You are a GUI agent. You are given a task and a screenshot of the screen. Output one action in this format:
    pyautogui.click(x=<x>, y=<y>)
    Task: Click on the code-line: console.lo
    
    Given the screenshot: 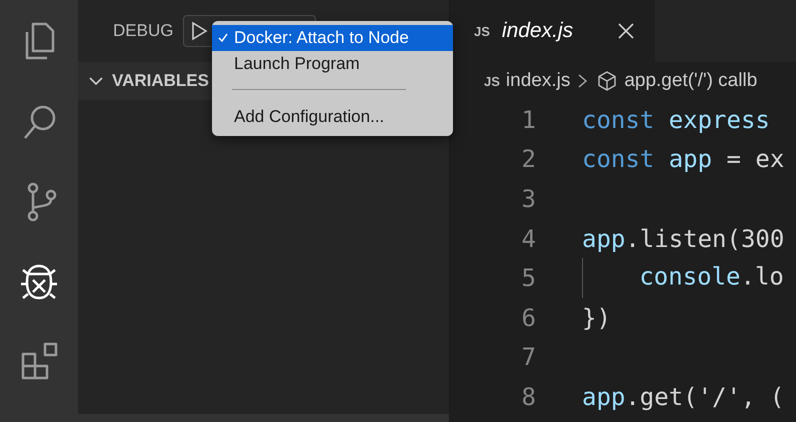 What is the action you would take?
    pyautogui.click(x=683, y=278)
    